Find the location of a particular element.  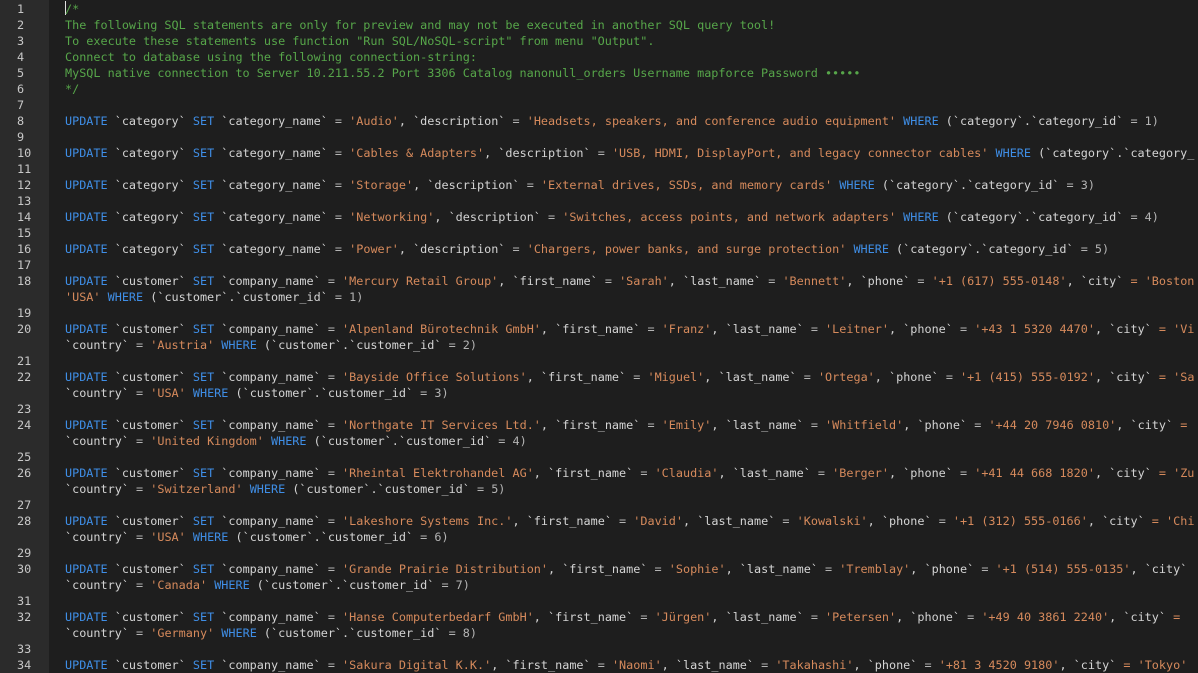

token-st: 'Leitner' is located at coordinates (857, 329).